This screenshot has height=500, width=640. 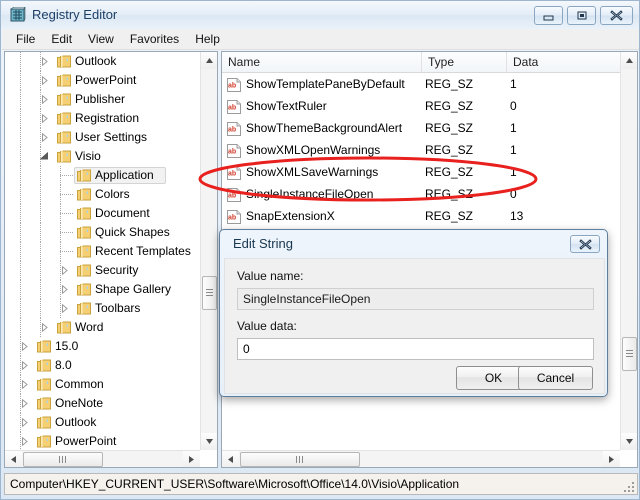 What do you see at coordinates (102, 118) in the screenshot?
I see `tree-item-registration: Registration` at bounding box center [102, 118].